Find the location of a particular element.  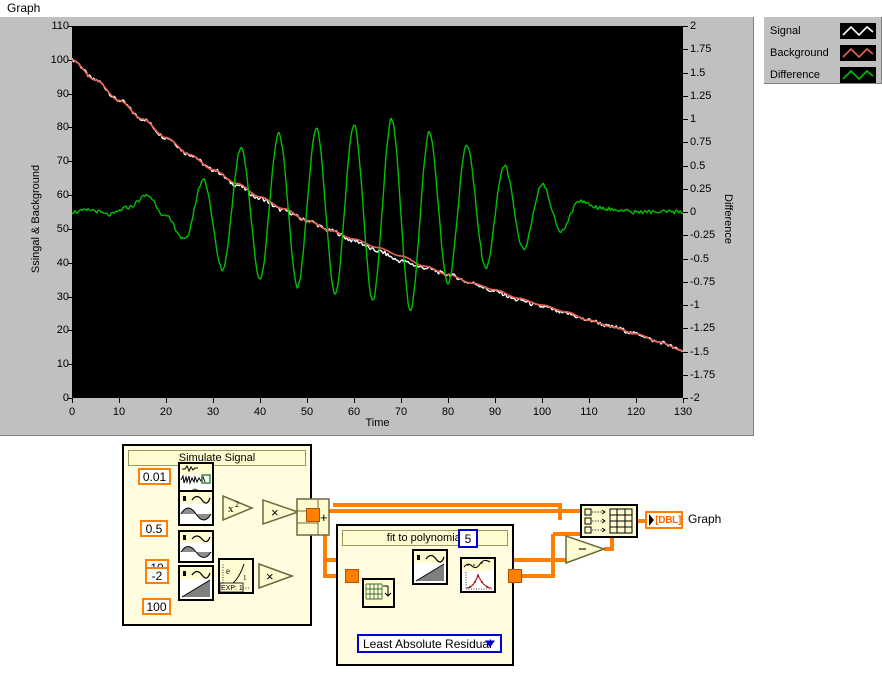

legend-item: Background is located at coordinates (823, 52).